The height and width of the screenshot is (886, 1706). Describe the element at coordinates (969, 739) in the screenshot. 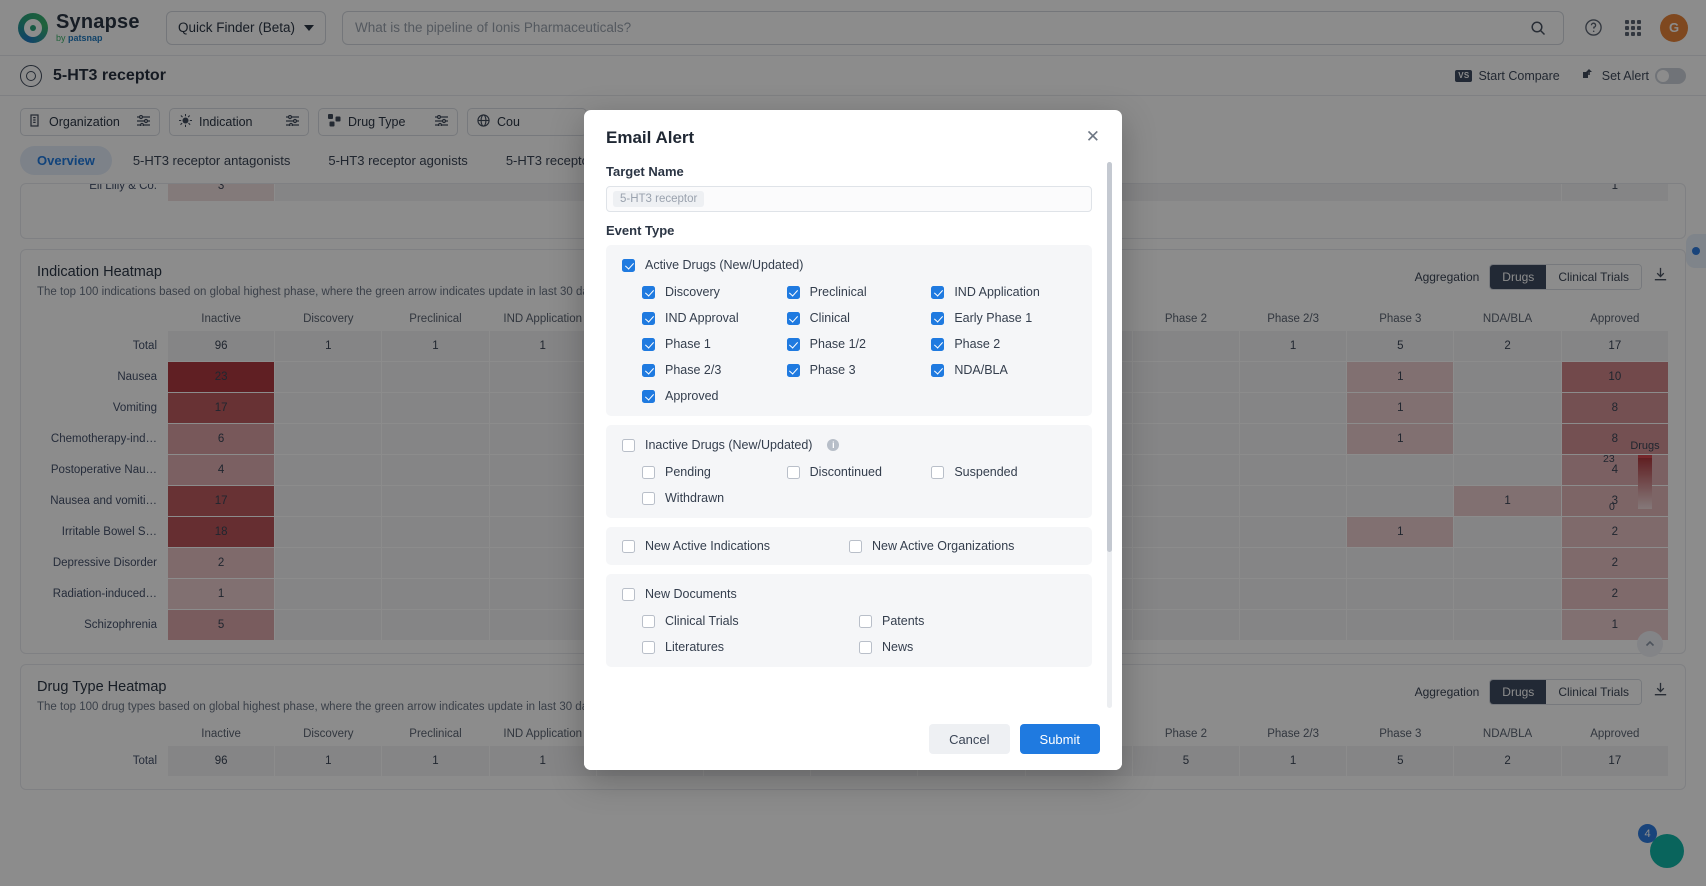

I see `cancel-button: Cancel` at that location.